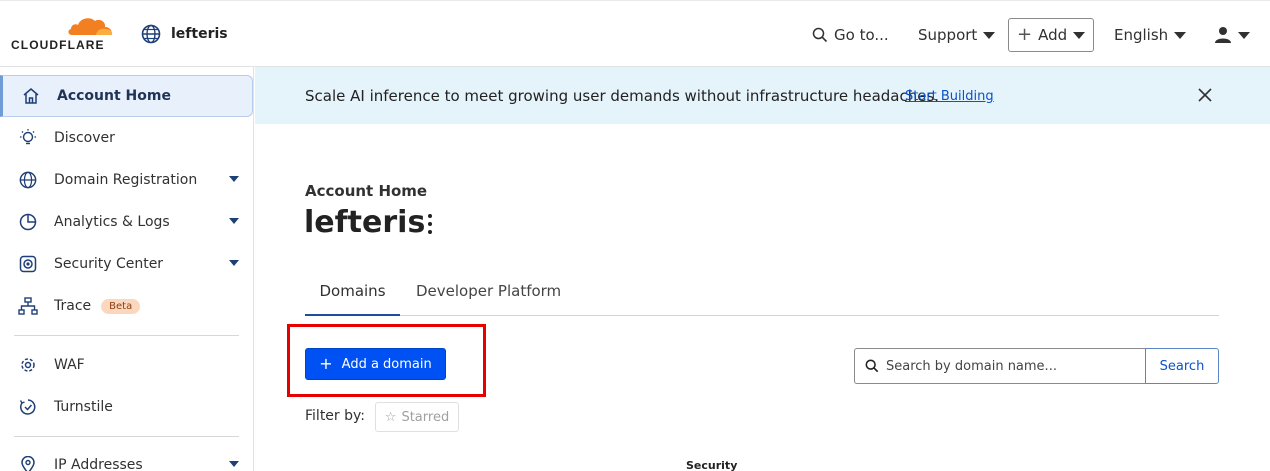 Image resolution: width=1270 pixels, height=471 pixels. I want to click on sidebar-item-label: Account Home, so click(114, 96).